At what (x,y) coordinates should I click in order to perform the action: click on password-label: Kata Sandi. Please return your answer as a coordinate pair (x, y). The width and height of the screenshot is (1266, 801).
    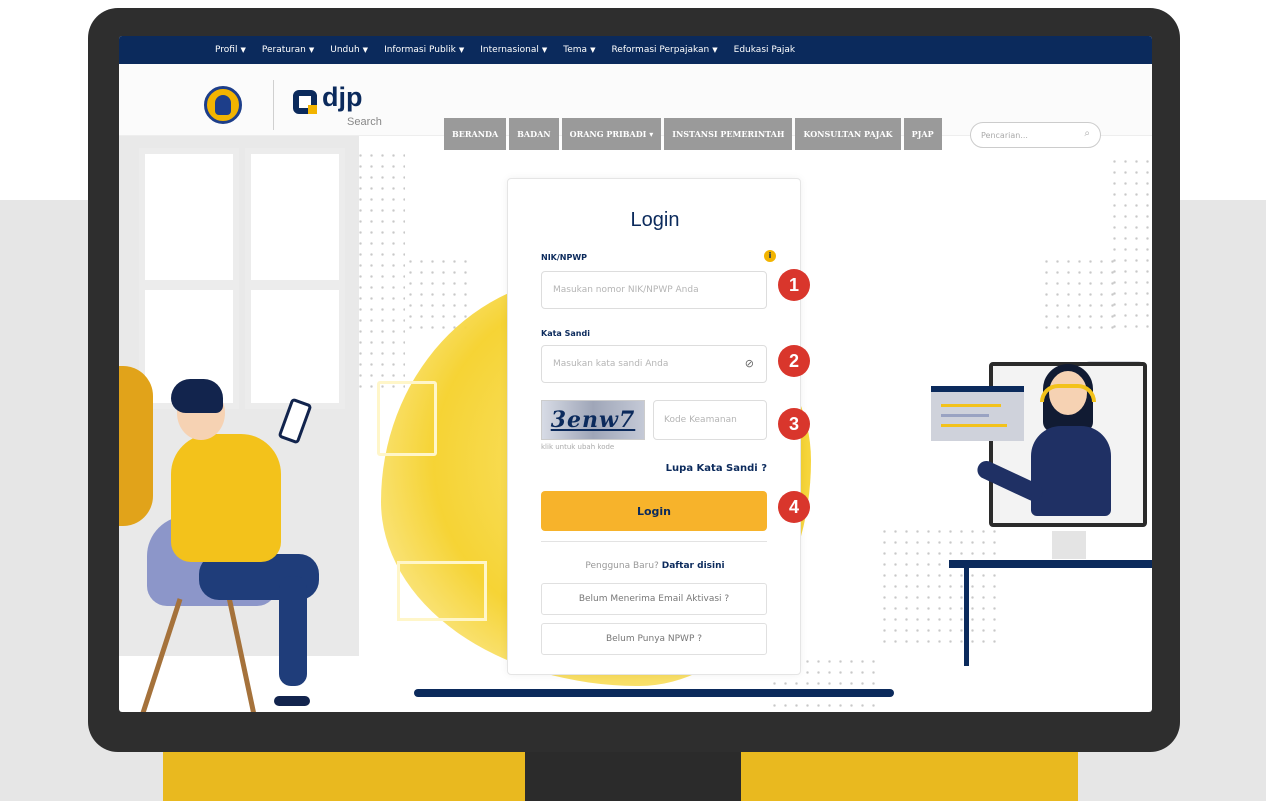
    Looking at the image, I should click on (565, 333).